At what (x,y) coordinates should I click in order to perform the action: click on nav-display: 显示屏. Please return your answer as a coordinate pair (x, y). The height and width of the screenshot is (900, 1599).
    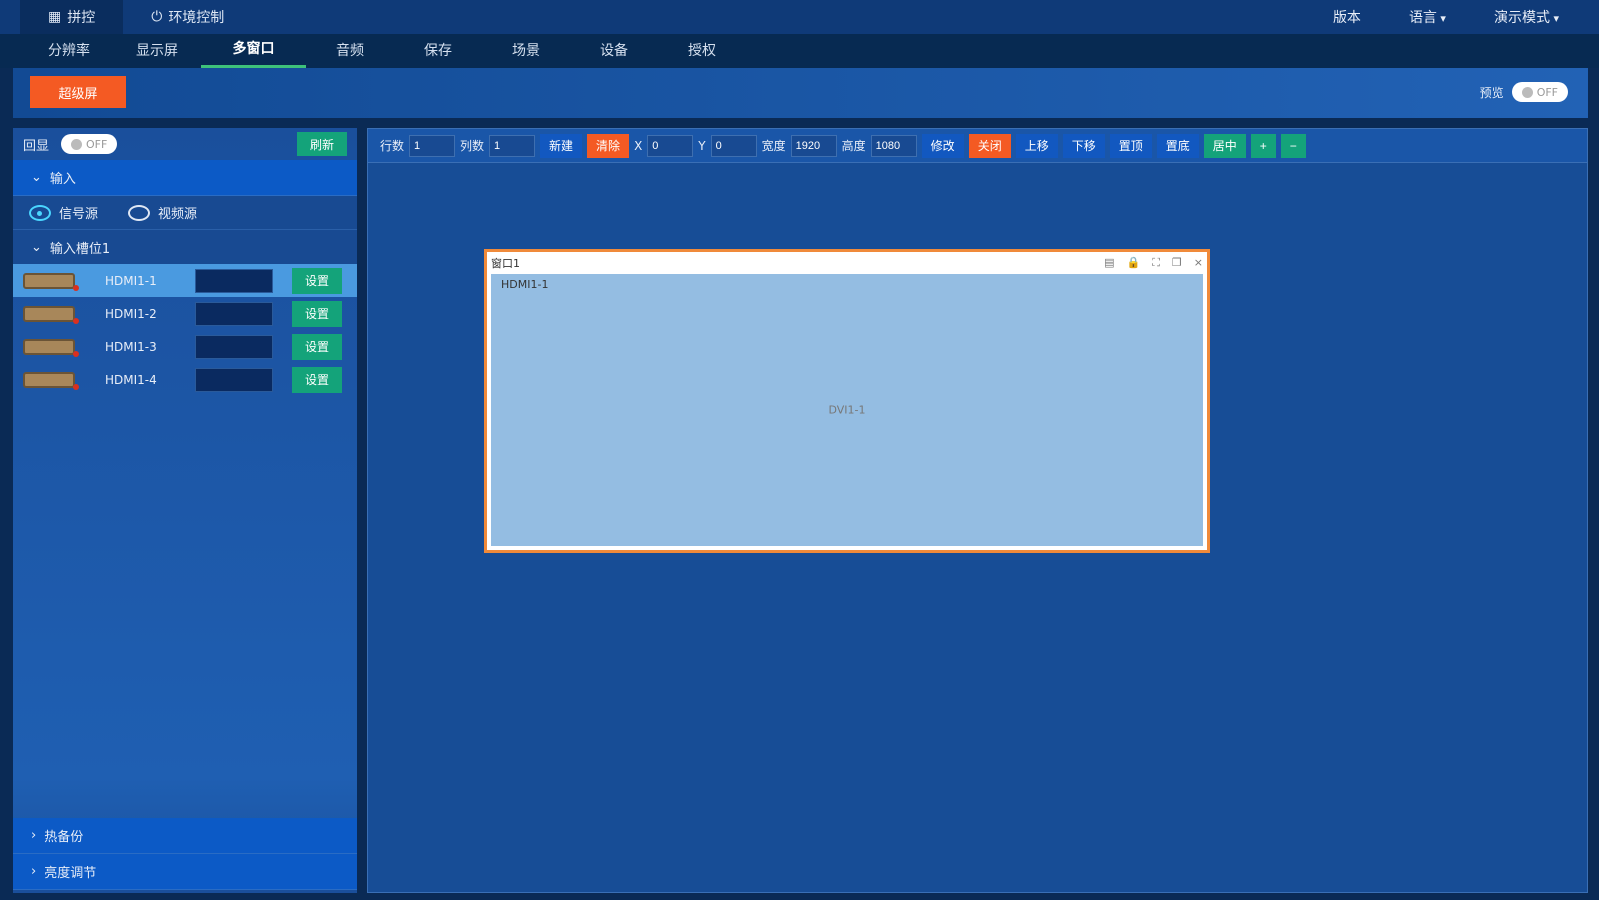
    Looking at the image, I should click on (157, 51).